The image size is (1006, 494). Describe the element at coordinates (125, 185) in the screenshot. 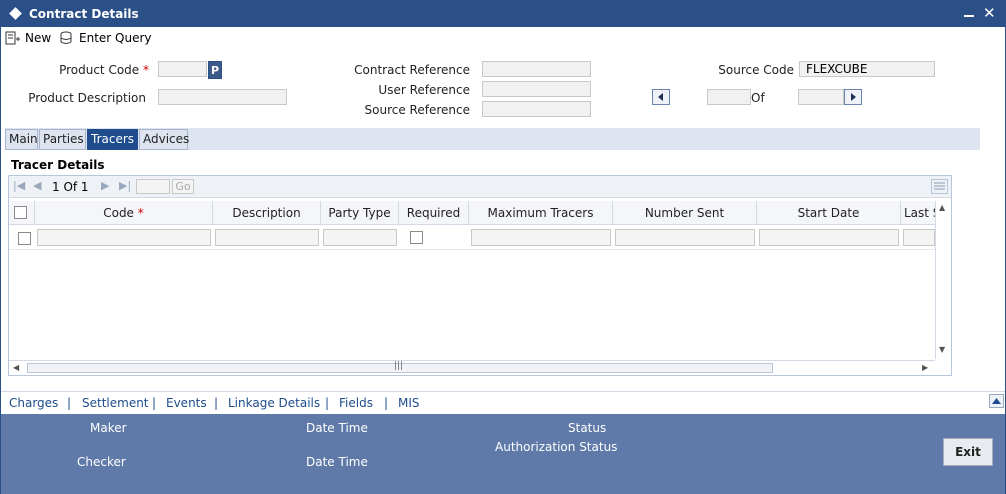

I see `last-page-icon: ▶|` at that location.